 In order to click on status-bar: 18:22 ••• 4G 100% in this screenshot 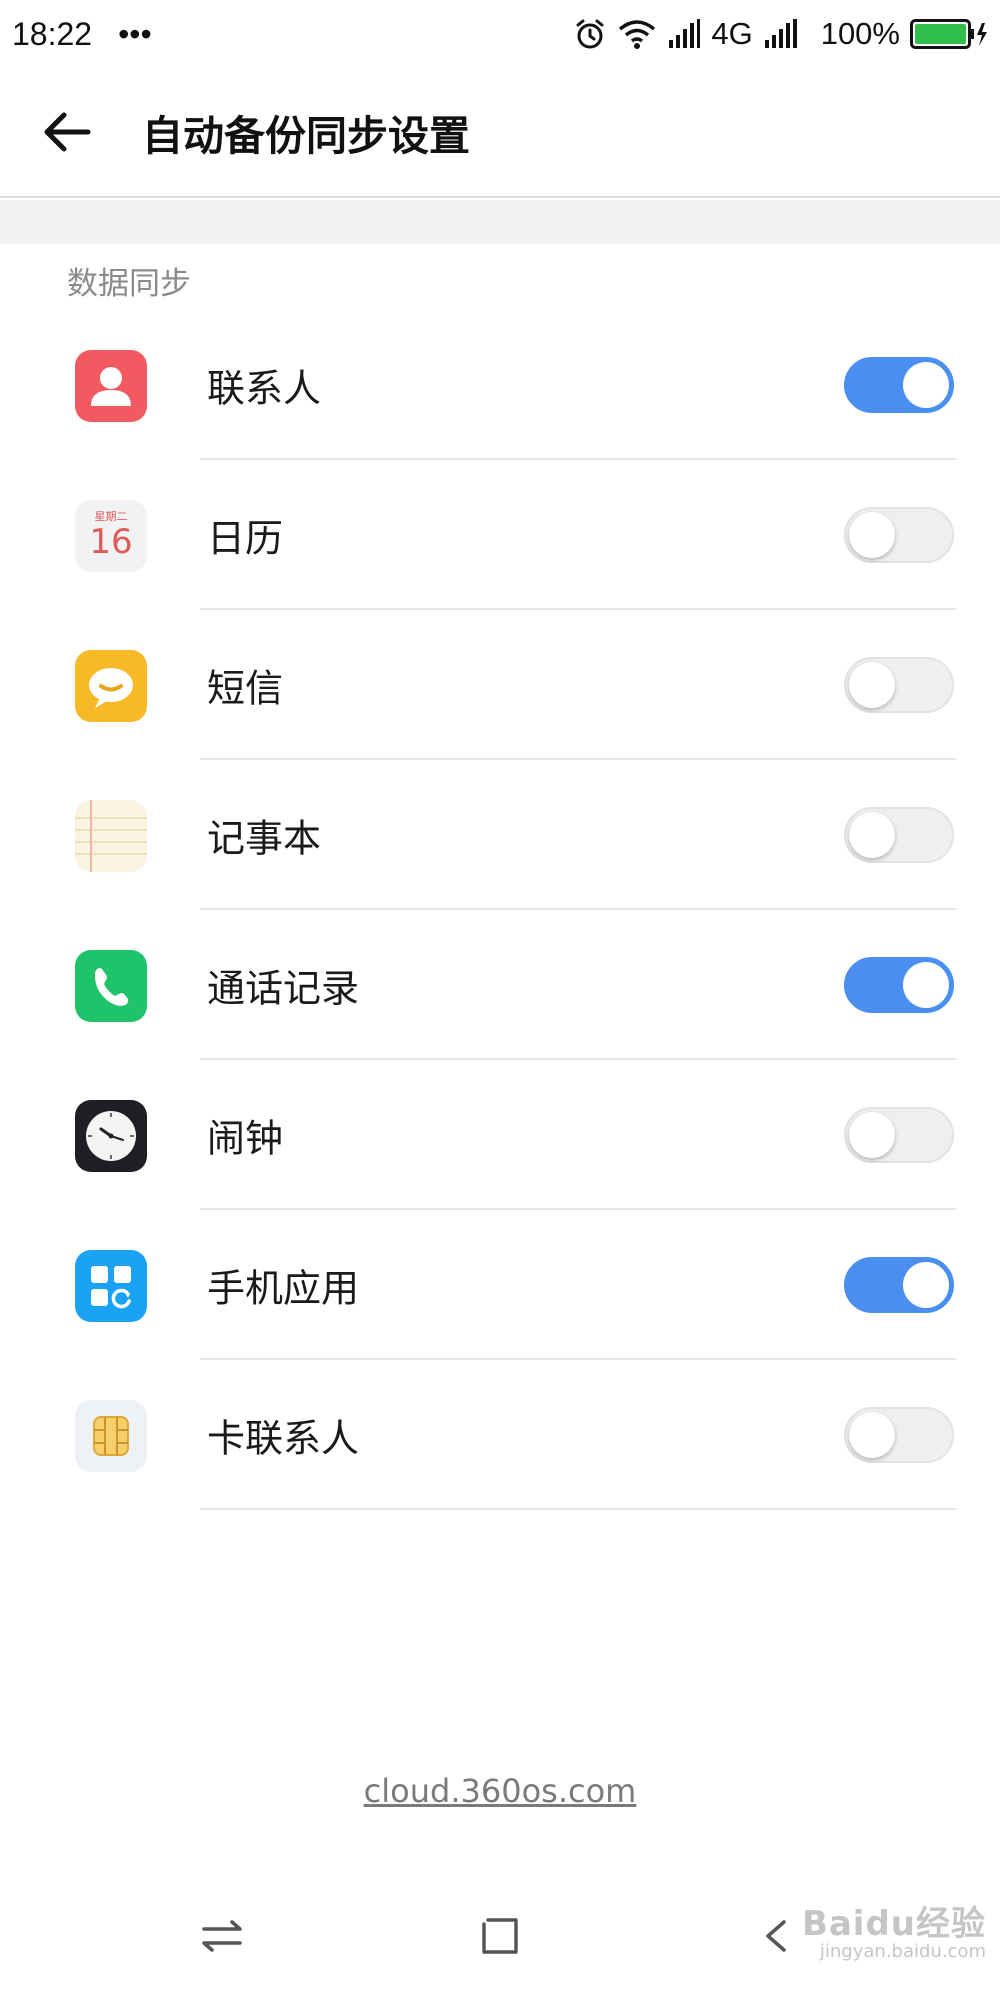, I will do `click(500, 34)`.